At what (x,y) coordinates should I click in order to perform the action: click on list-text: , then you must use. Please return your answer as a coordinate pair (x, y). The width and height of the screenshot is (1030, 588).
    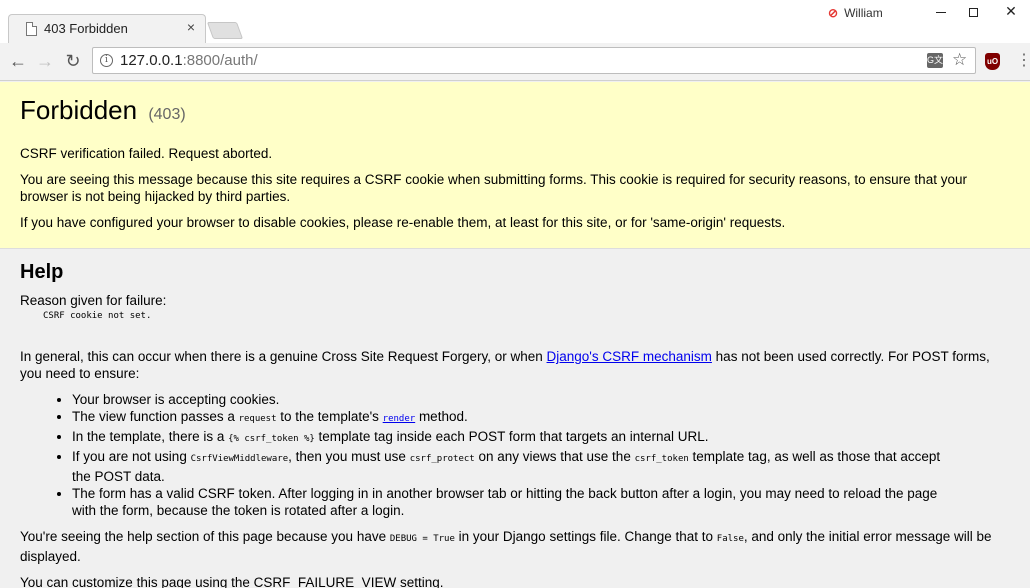
    Looking at the image, I should click on (349, 456).